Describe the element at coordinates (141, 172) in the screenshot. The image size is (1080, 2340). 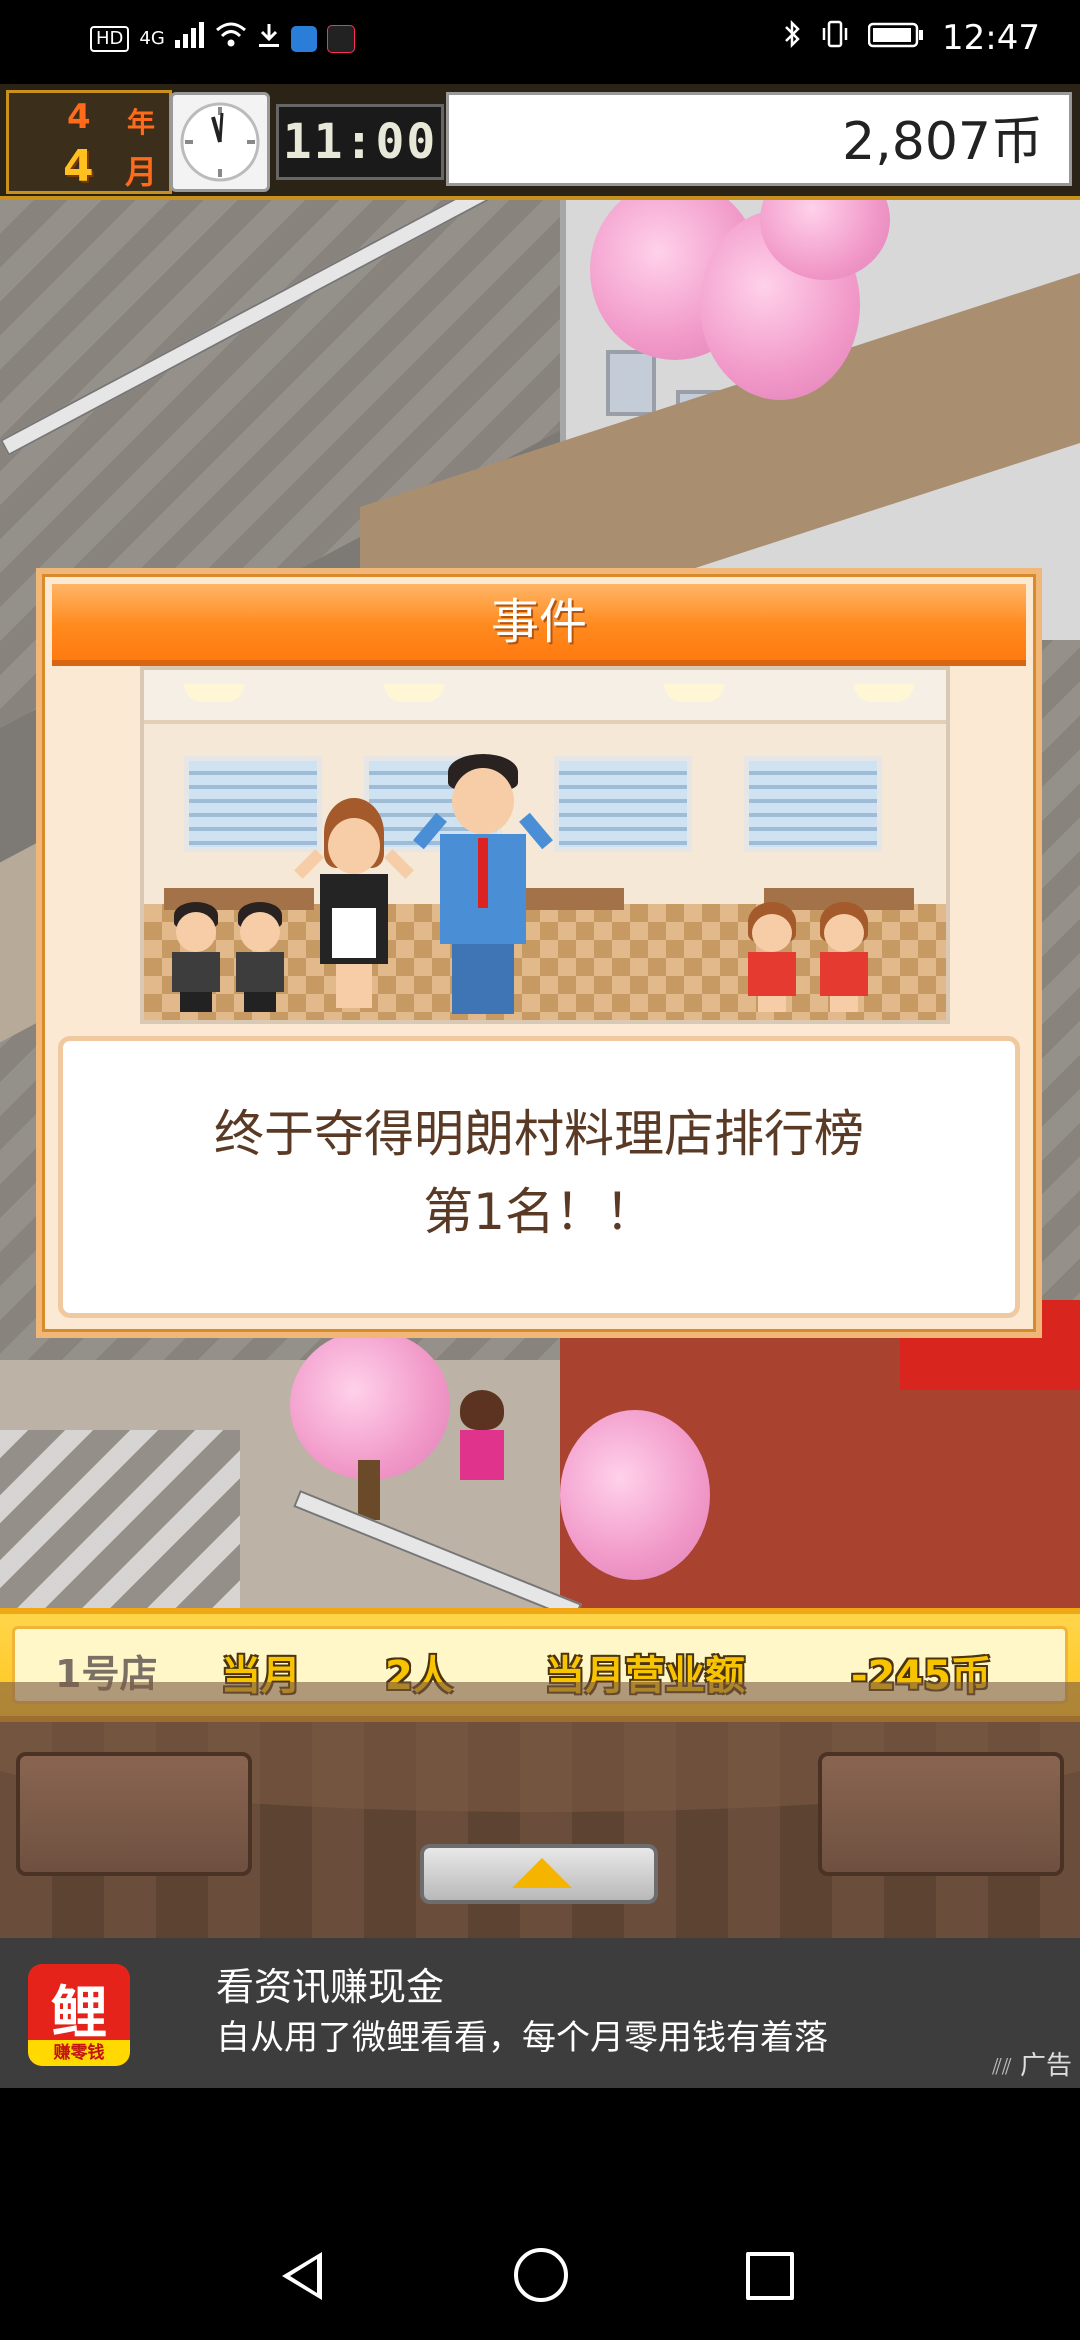
I see `month-label: 月` at that location.